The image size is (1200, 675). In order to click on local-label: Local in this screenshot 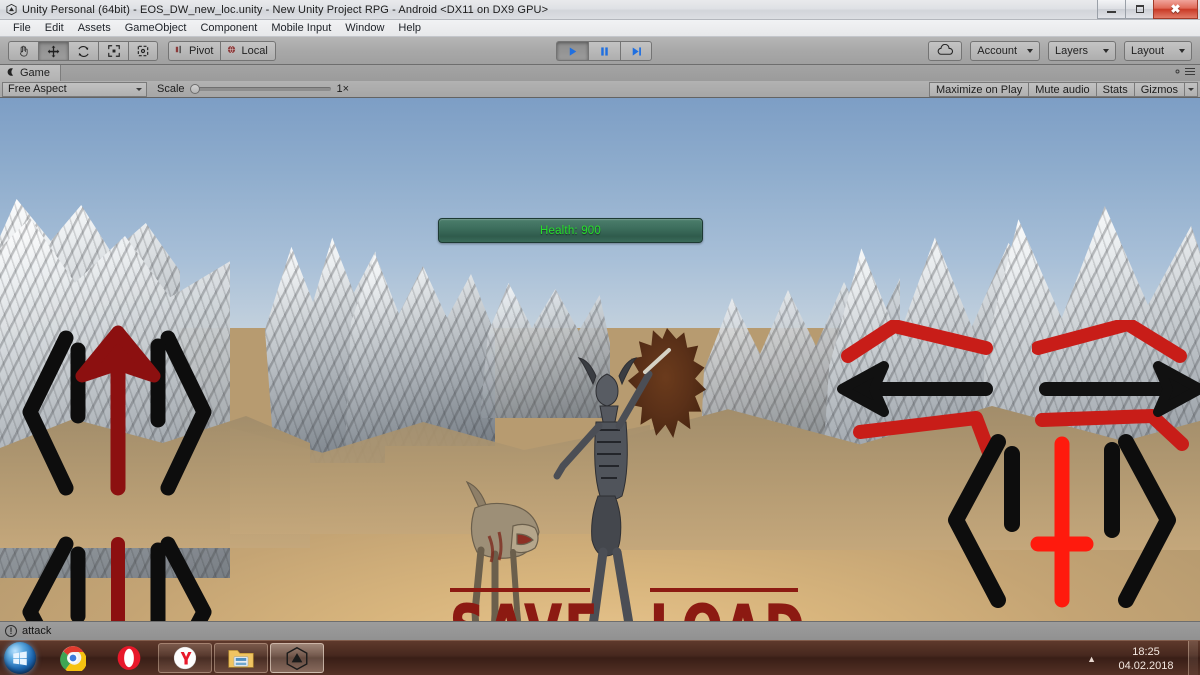, I will do `click(254, 51)`.